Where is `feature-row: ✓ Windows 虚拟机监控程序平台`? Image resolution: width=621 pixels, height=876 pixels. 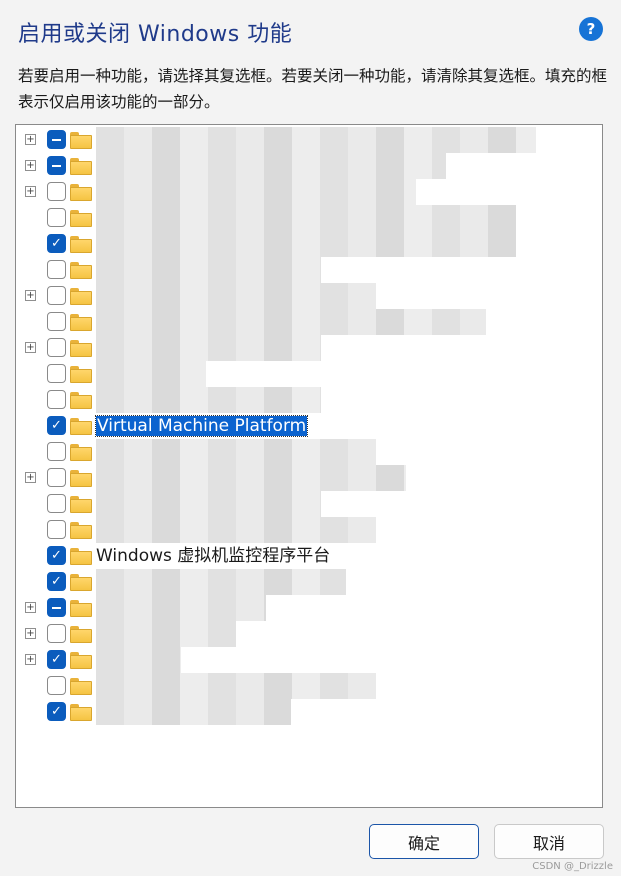 feature-row: ✓ Windows 虚拟机监控程序平台 is located at coordinates (309, 556).